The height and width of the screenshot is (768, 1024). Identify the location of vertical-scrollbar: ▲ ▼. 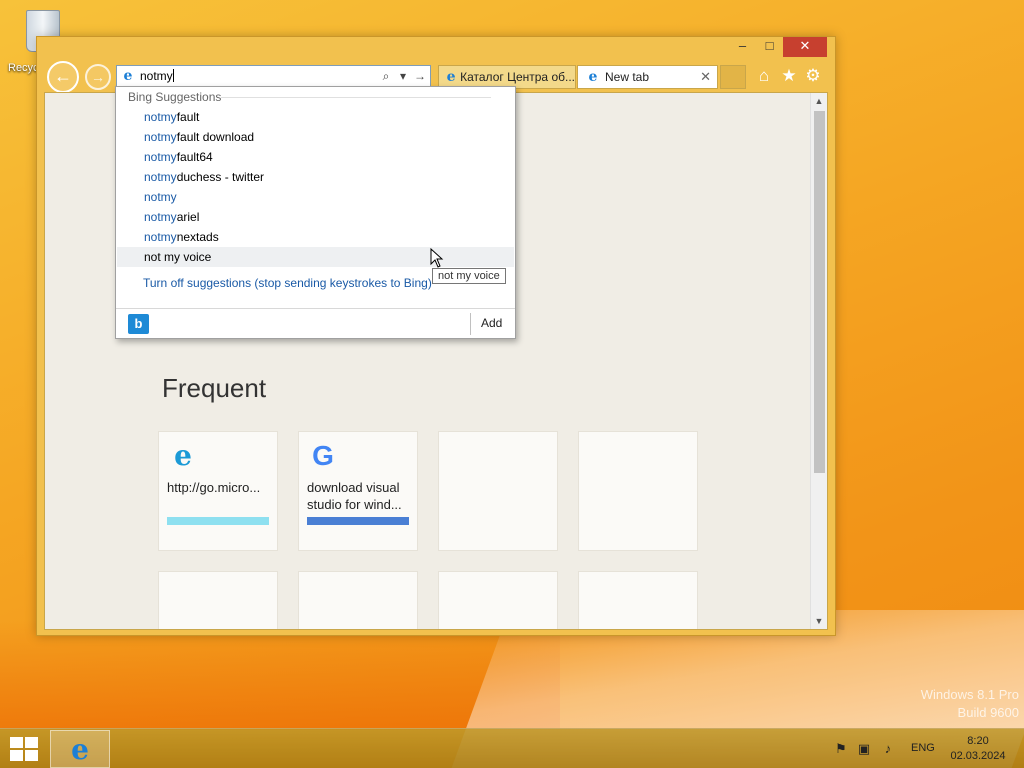
(818, 361).